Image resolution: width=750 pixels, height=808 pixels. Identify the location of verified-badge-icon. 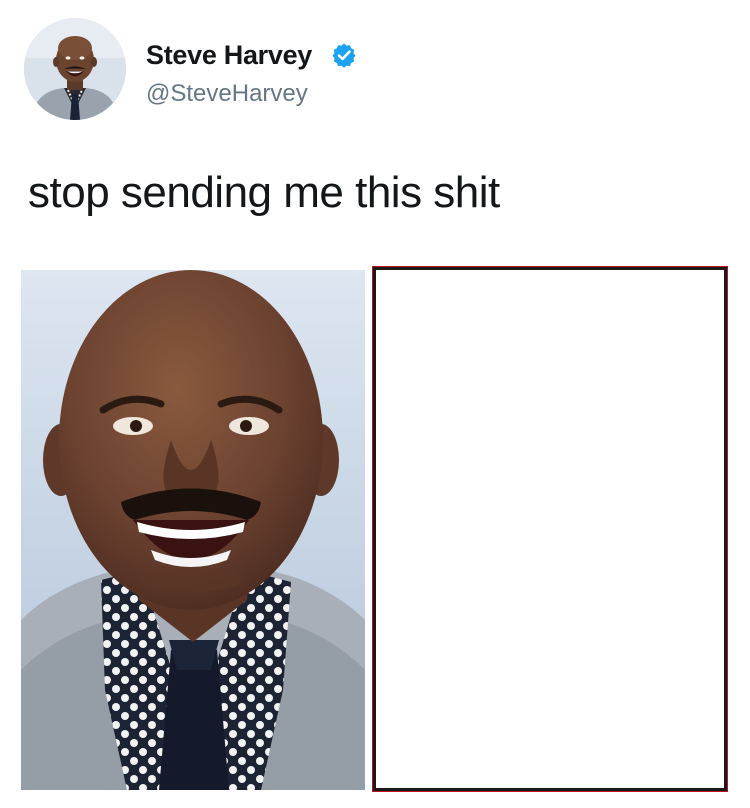
(344, 55).